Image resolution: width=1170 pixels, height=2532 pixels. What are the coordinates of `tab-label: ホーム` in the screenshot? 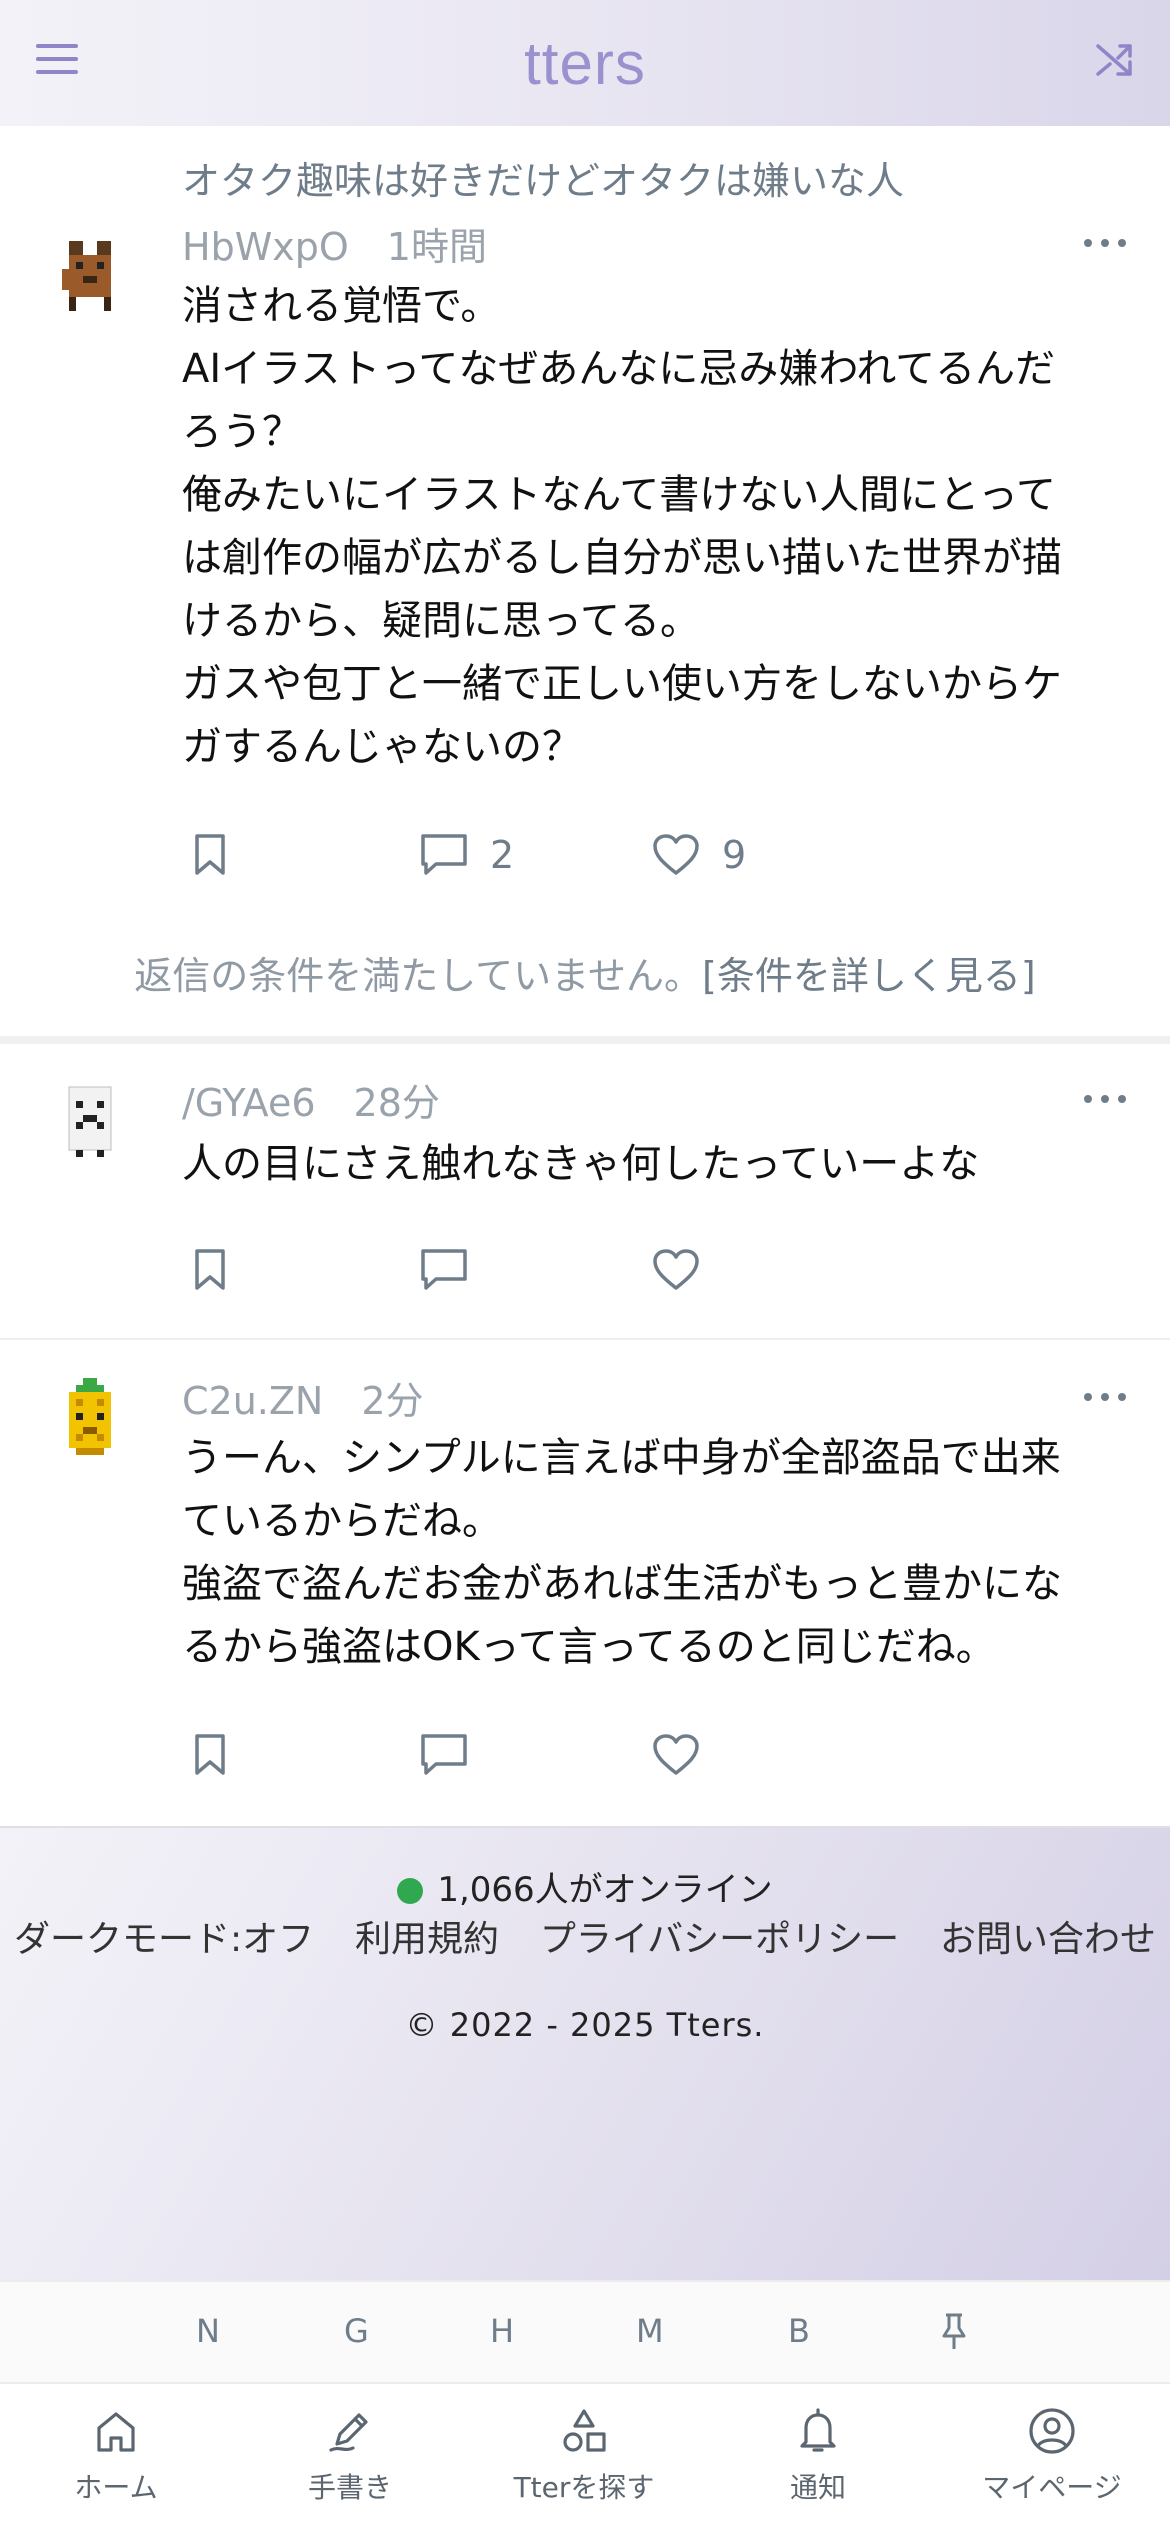 It's located at (116, 2487).